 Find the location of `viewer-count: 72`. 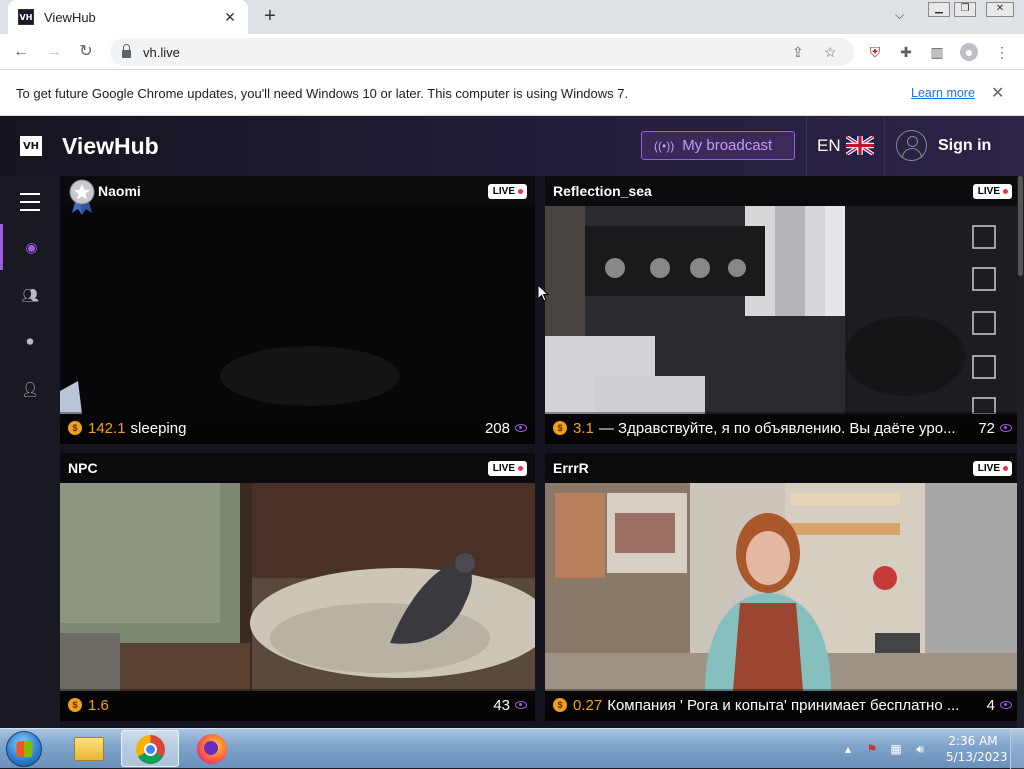

viewer-count: 72 is located at coordinates (986, 428).